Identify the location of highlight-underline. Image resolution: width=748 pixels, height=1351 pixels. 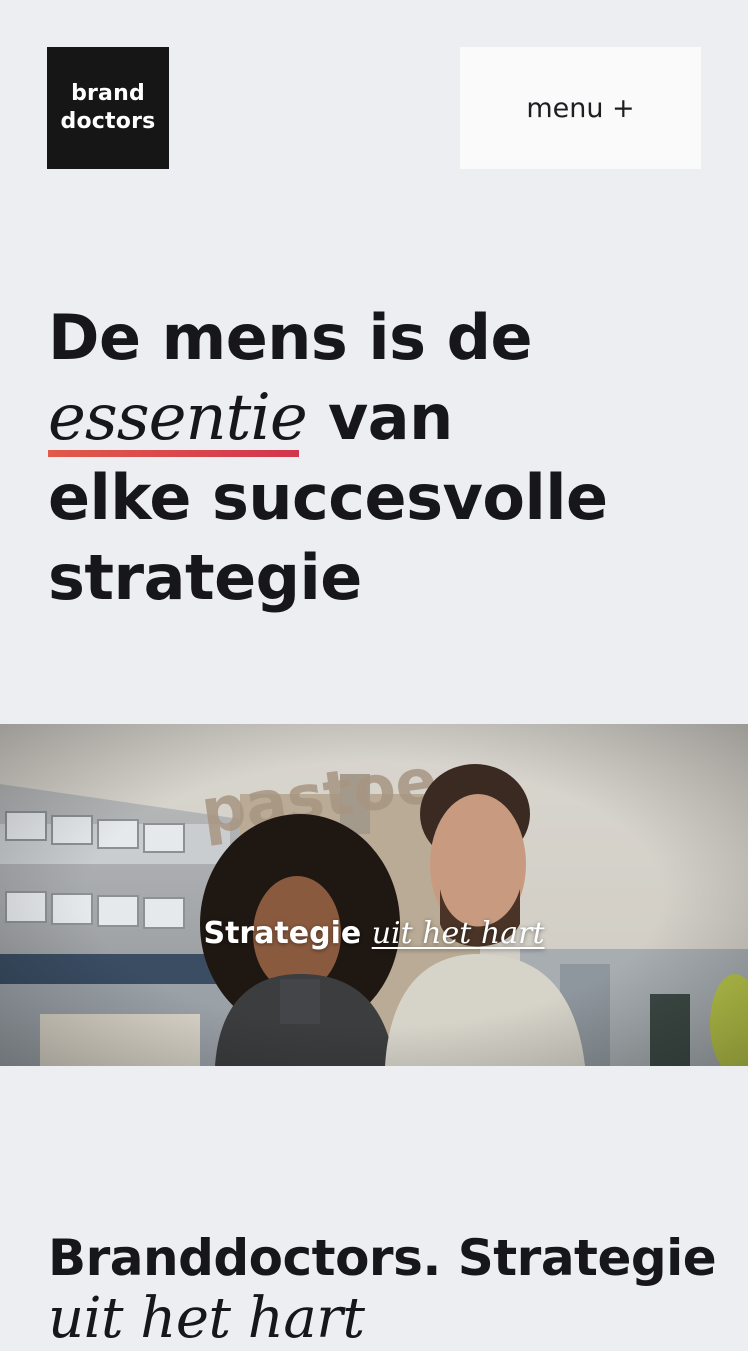
(173, 453).